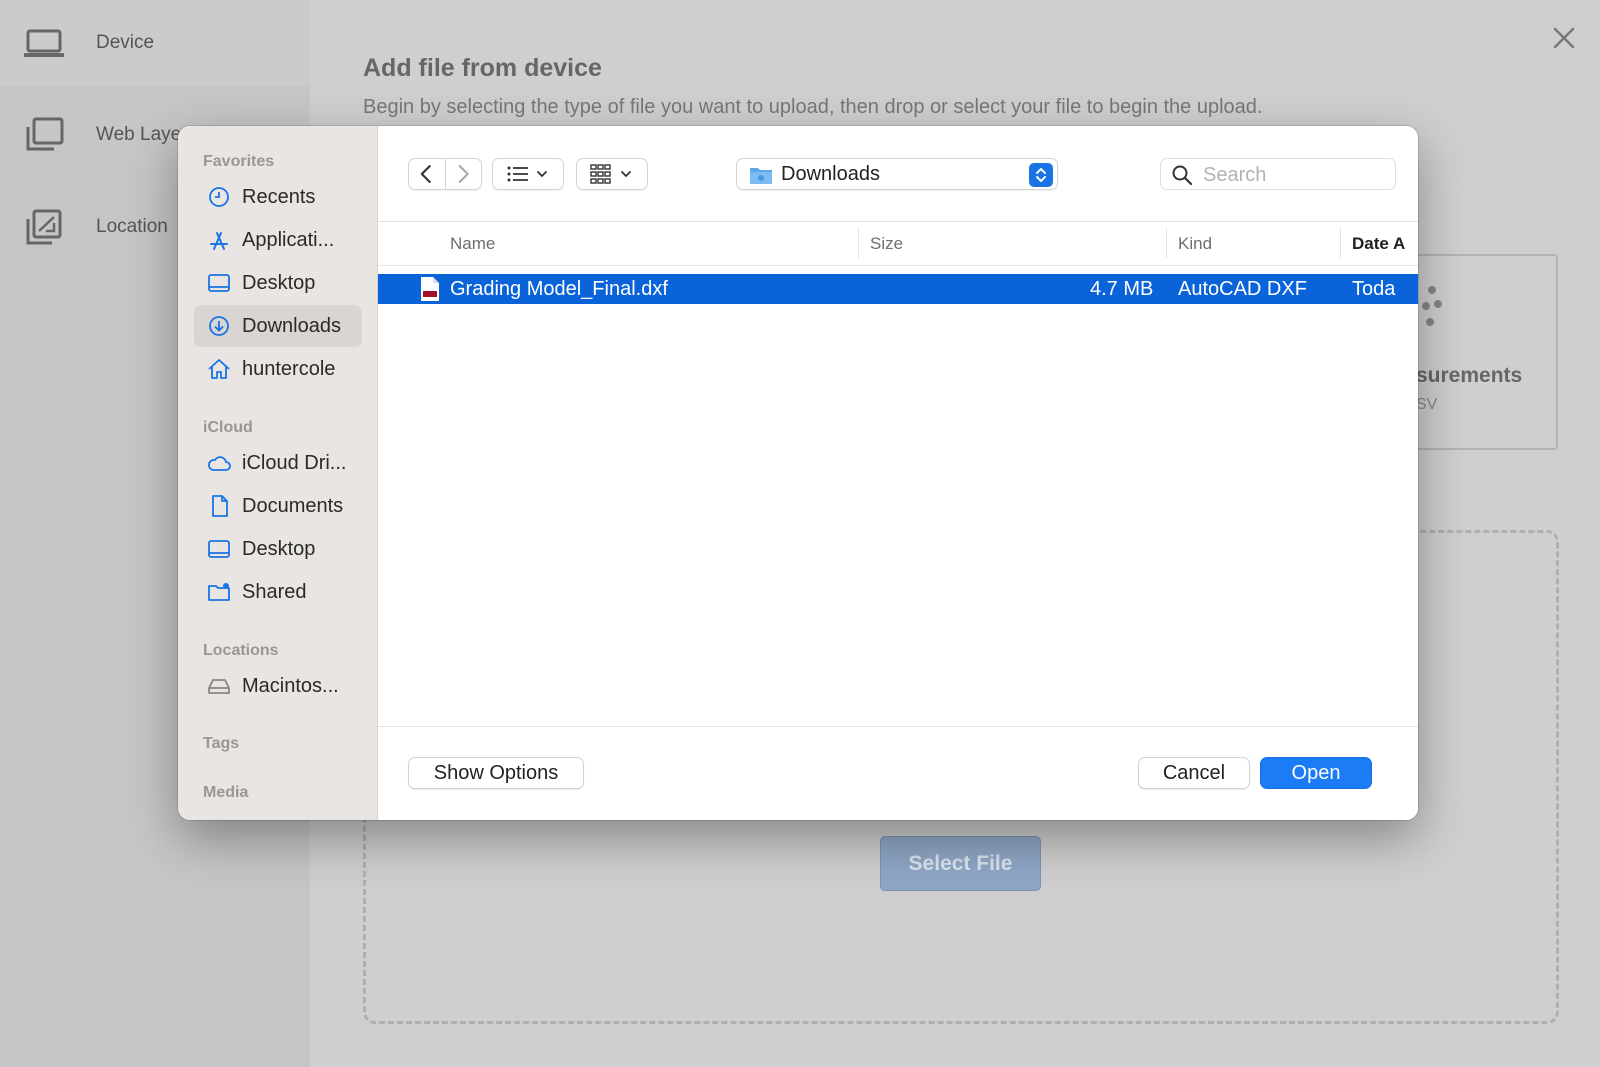  Describe the element at coordinates (1194, 773) in the screenshot. I see `cancel-button: Cancel` at that location.